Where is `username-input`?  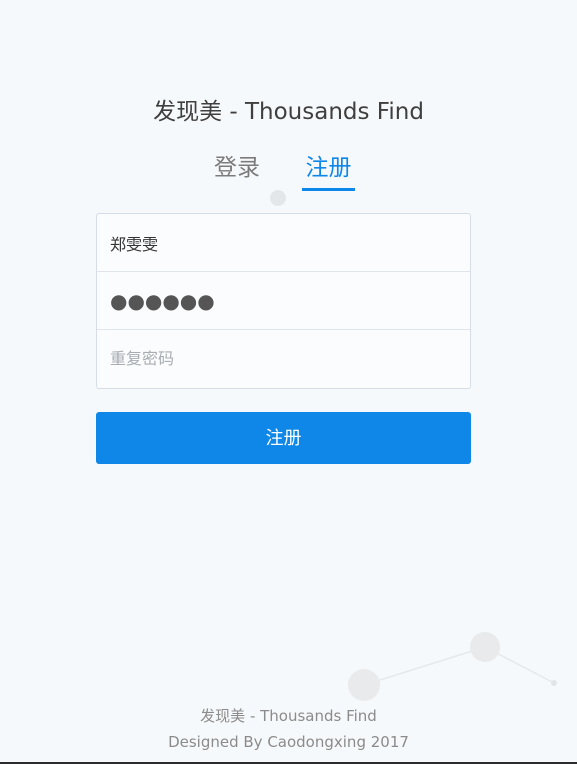 username-input is located at coordinates (283, 242).